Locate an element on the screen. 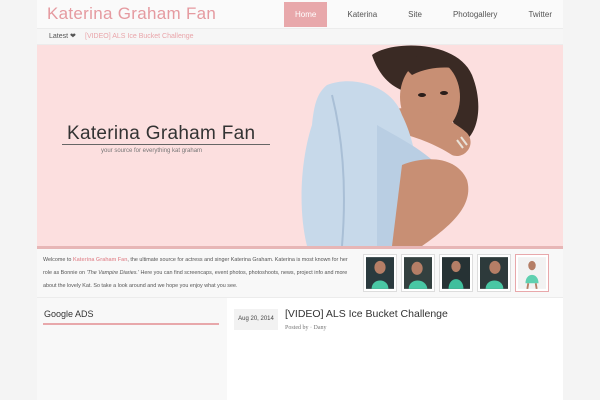  banner-divider is located at coordinates (166, 144).